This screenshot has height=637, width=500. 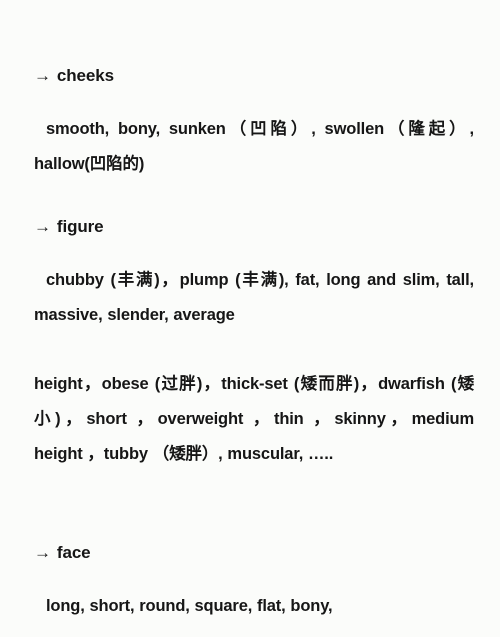 What do you see at coordinates (189, 606) in the screenshot?
I see `section-body-face: long, short, round, square, flat, bony,` at bounding box center [189, 606].